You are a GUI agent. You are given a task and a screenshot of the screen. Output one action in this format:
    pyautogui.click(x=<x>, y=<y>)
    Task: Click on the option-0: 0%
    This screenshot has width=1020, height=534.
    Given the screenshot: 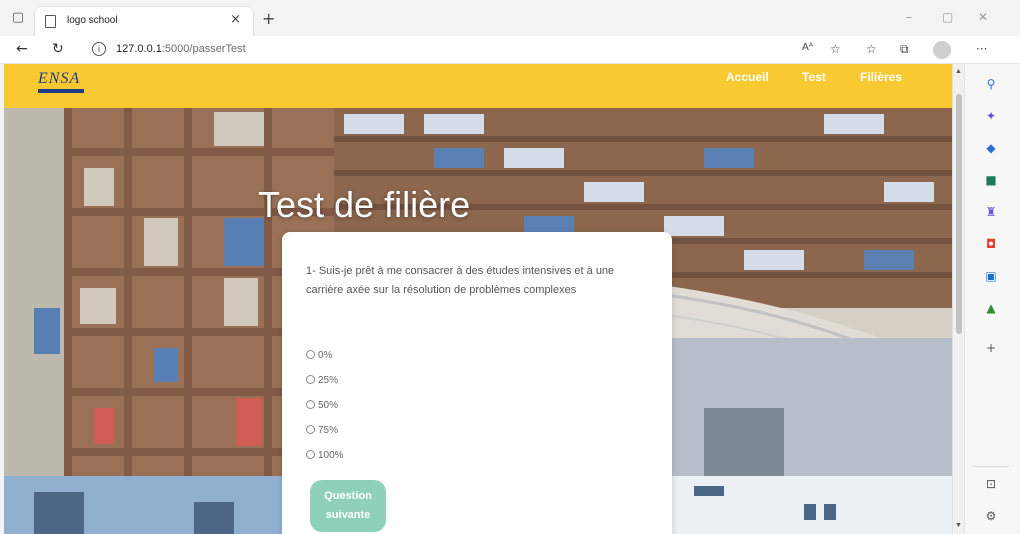 What is the action you would take?
    pyautogui.click(x=319, y=355)
    